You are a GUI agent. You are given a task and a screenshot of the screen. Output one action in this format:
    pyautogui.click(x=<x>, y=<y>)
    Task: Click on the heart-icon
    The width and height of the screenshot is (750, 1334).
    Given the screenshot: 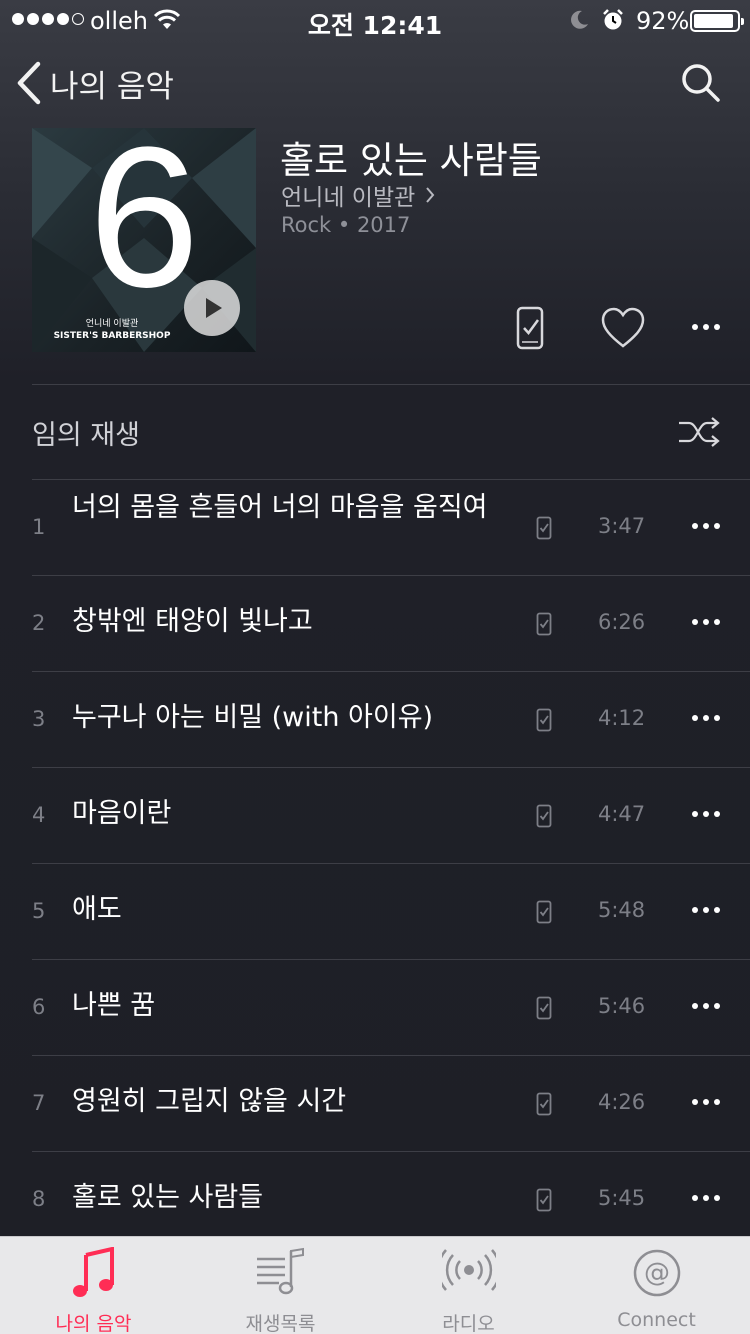 What is the action you would take?
    pyautogui.click(x=623, y=328)
    